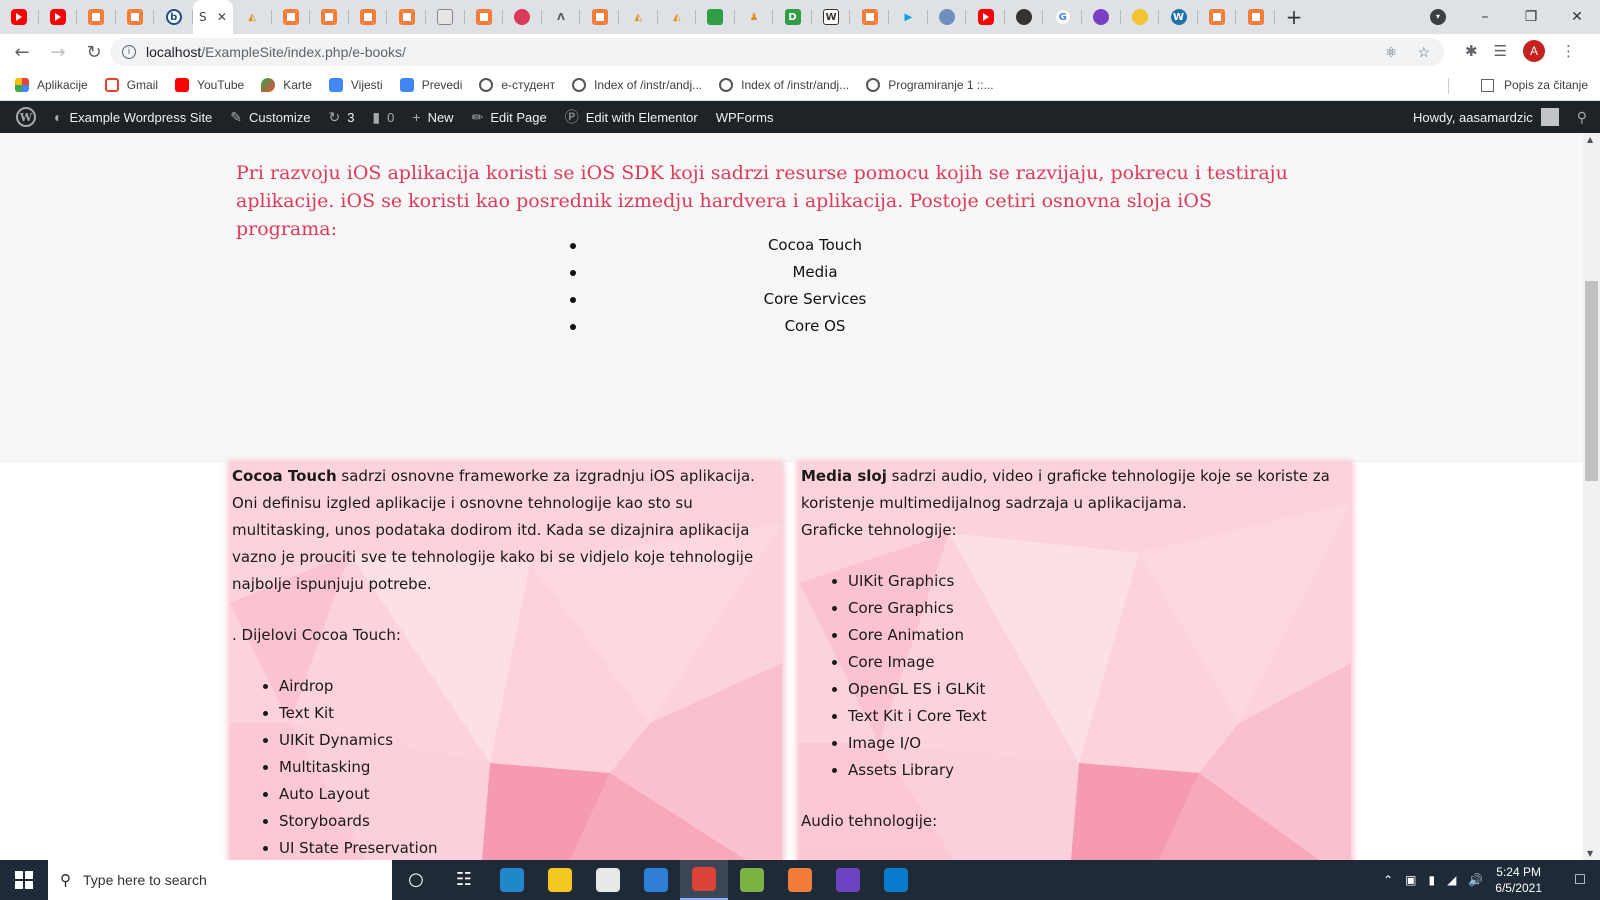  Describe the element at coordinates (1584, 117) in the screenshot. I see `admin-search: ⚲` at that location.